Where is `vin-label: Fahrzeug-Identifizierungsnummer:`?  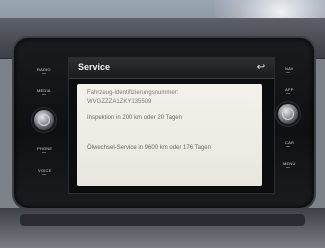
vin-label: Fahrzeug-Identifizierungsnummer: is located at coordinates (133, 93).